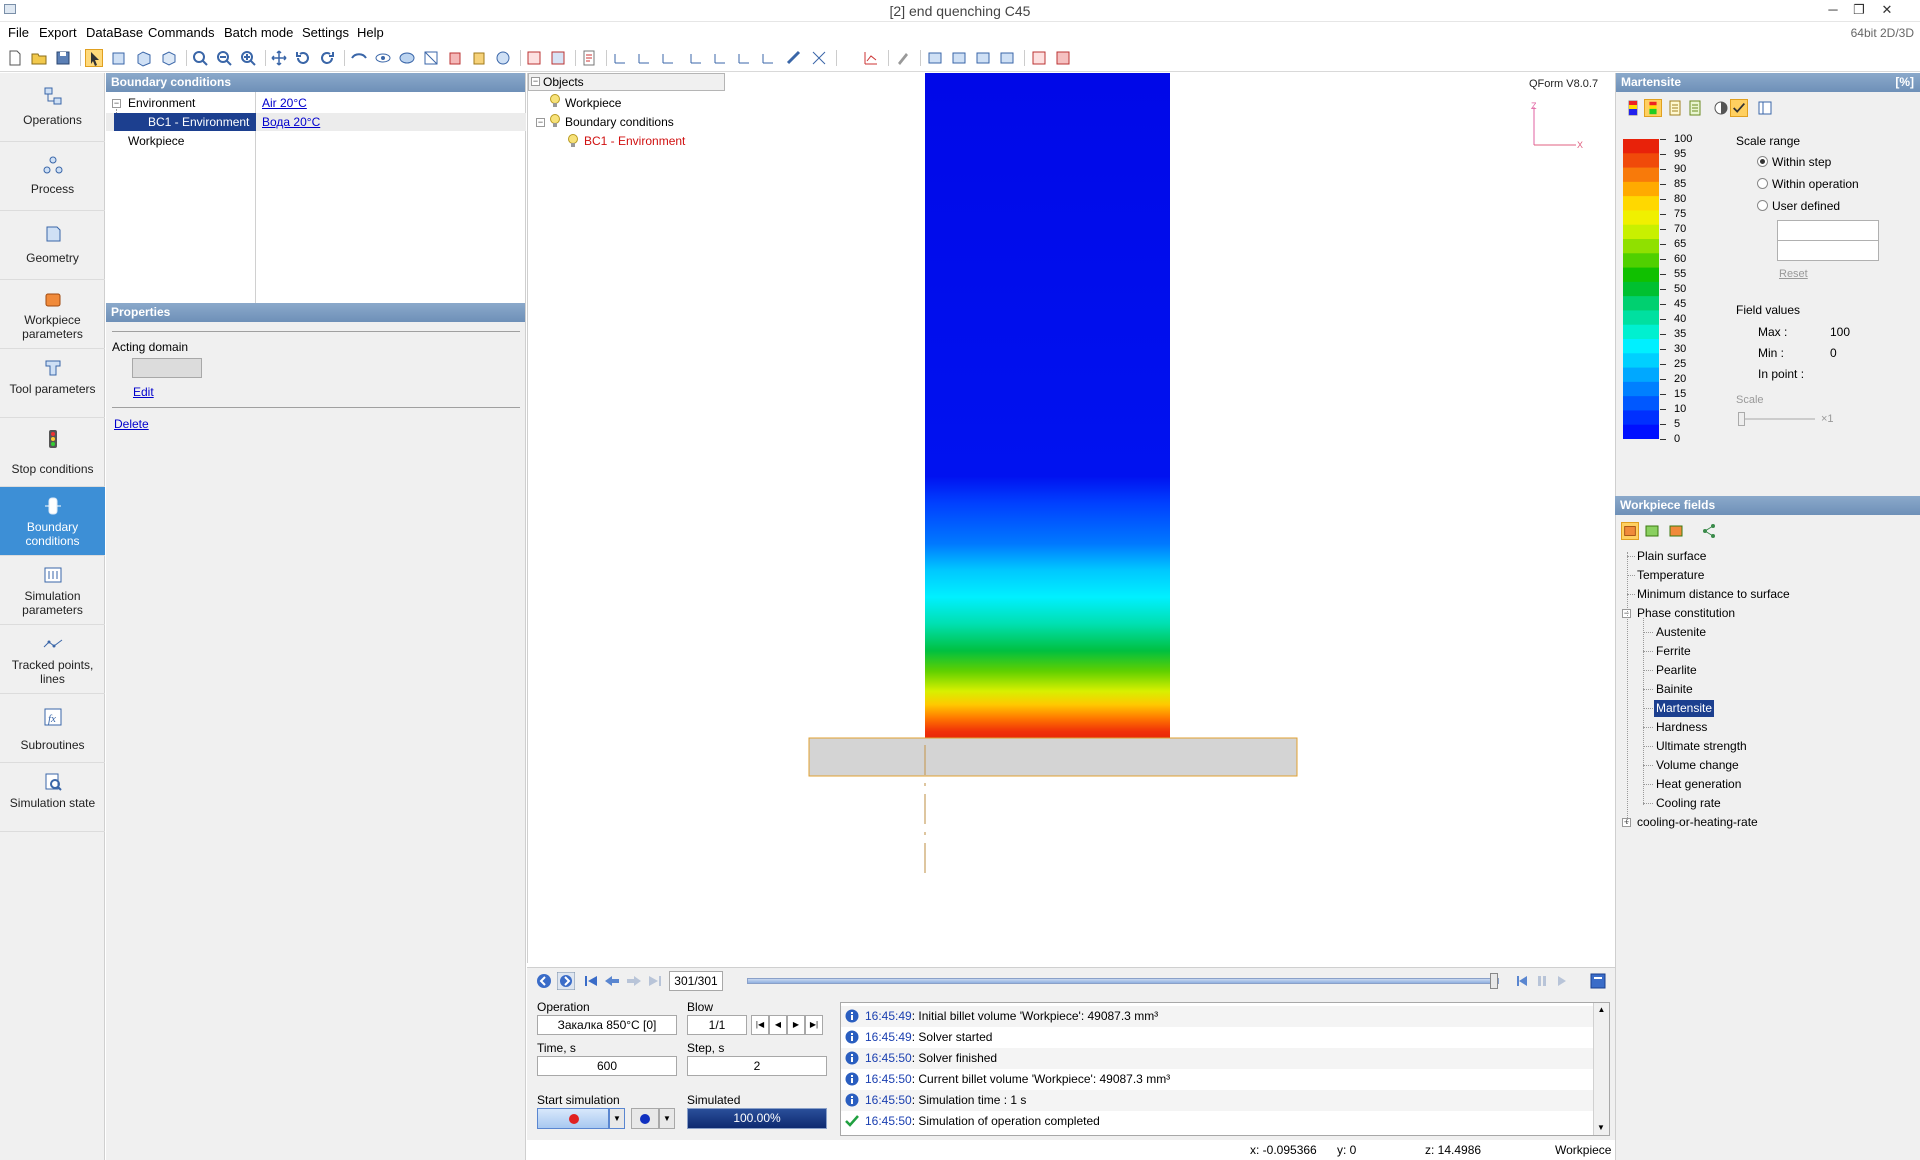  What do you see at coordinates (258, 32) in the screenshot?
I see `menu-batch-mode: Batch mode` at bounding box center [258, 32].